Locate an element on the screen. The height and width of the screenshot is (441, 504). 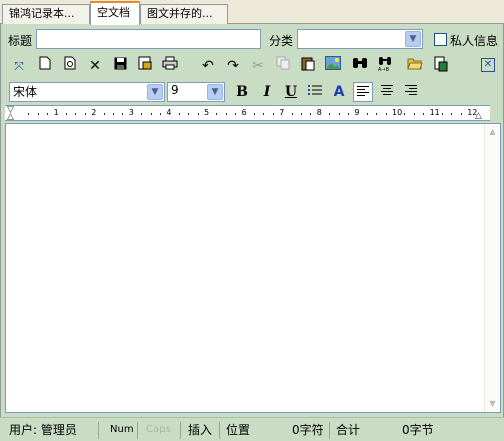
status-insert-mode: 插入 is located at coordinates (200, 430).